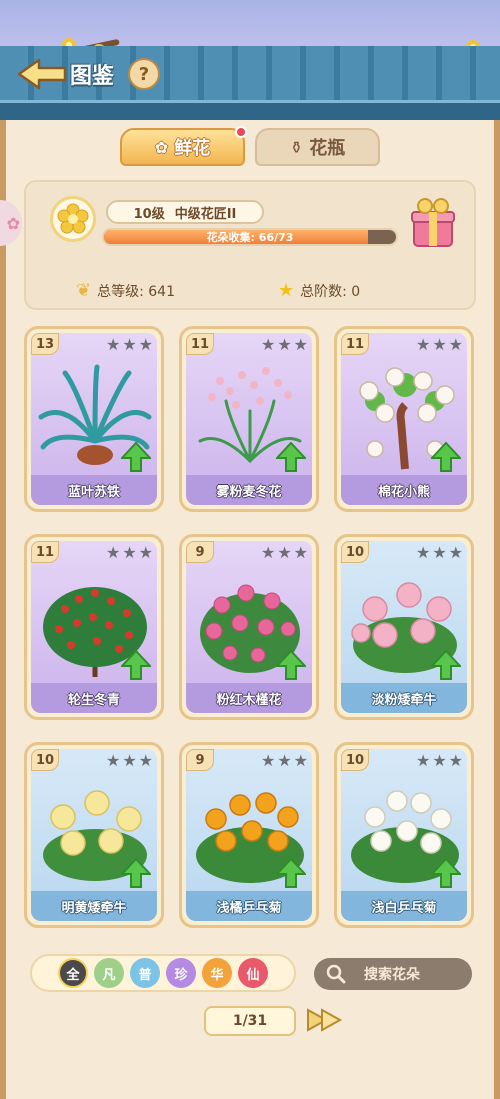  Describe the element at coordinates (404, 419) in the screenshot. I see `flower-card: 11 ★ ★ ★ 棉花小熊` at that location.